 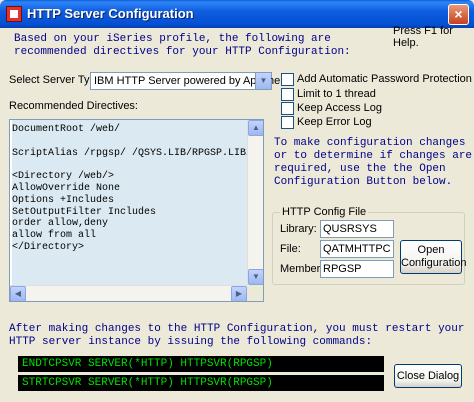 What do you see at coordinates (239, 293) in the screenshot?
I see `scroll-right-icon: ▶` at bounding box center [239, 293].